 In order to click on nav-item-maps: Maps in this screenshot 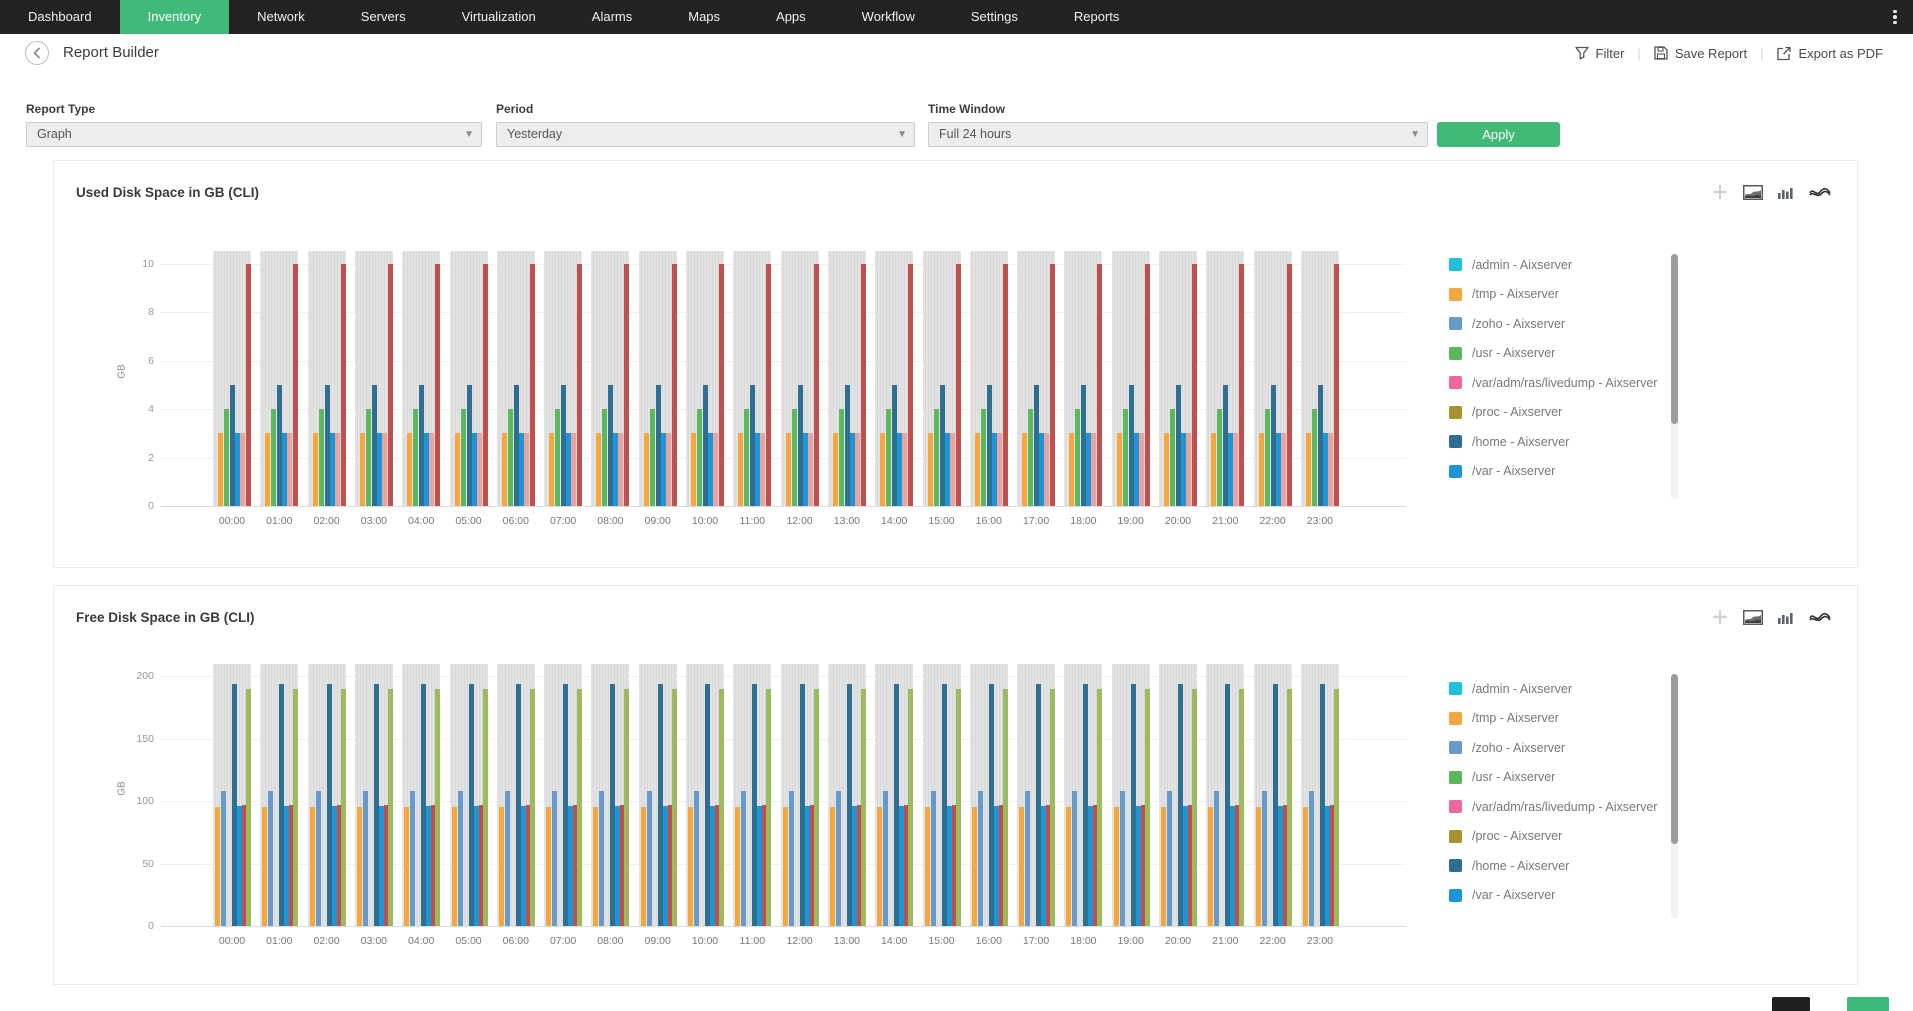, I will do `click(704, 17)`.